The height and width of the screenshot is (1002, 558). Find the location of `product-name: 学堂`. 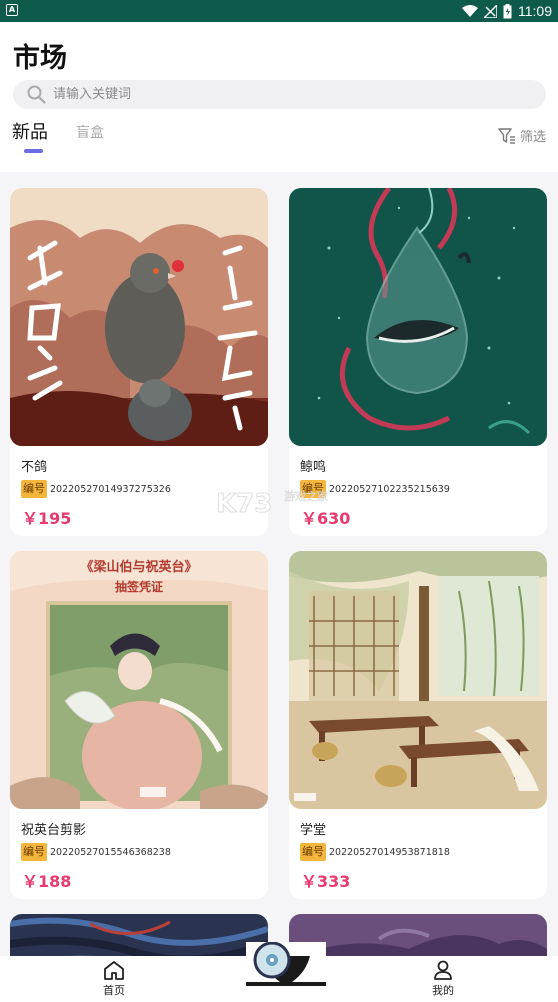

product-name: 学堂 is located at coordinates (313, 830).